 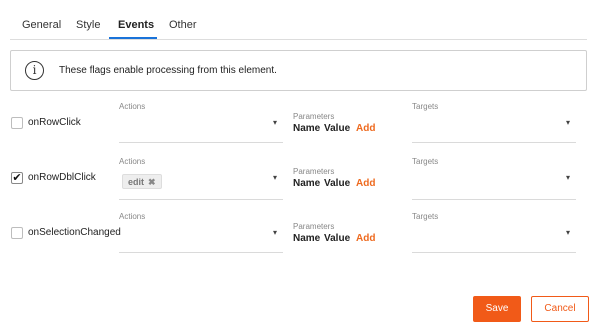 What do you see at coordinates (136, 182) in the screenshot?
I see `action-chip-label: edit` at bounding box center [136, 182].